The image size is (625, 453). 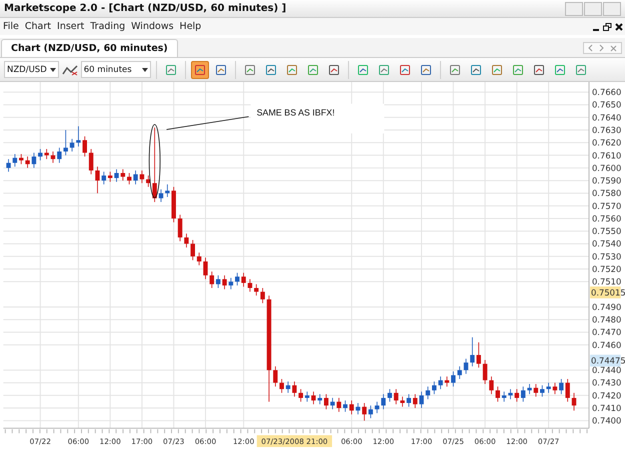 What do you see at coordinates (145, 8) in the screenshot?
I see `window-title: Marketscope 2.0 - [Chart (NZD/USD, 60 minutes) ]` at bounding box center [145, 8].